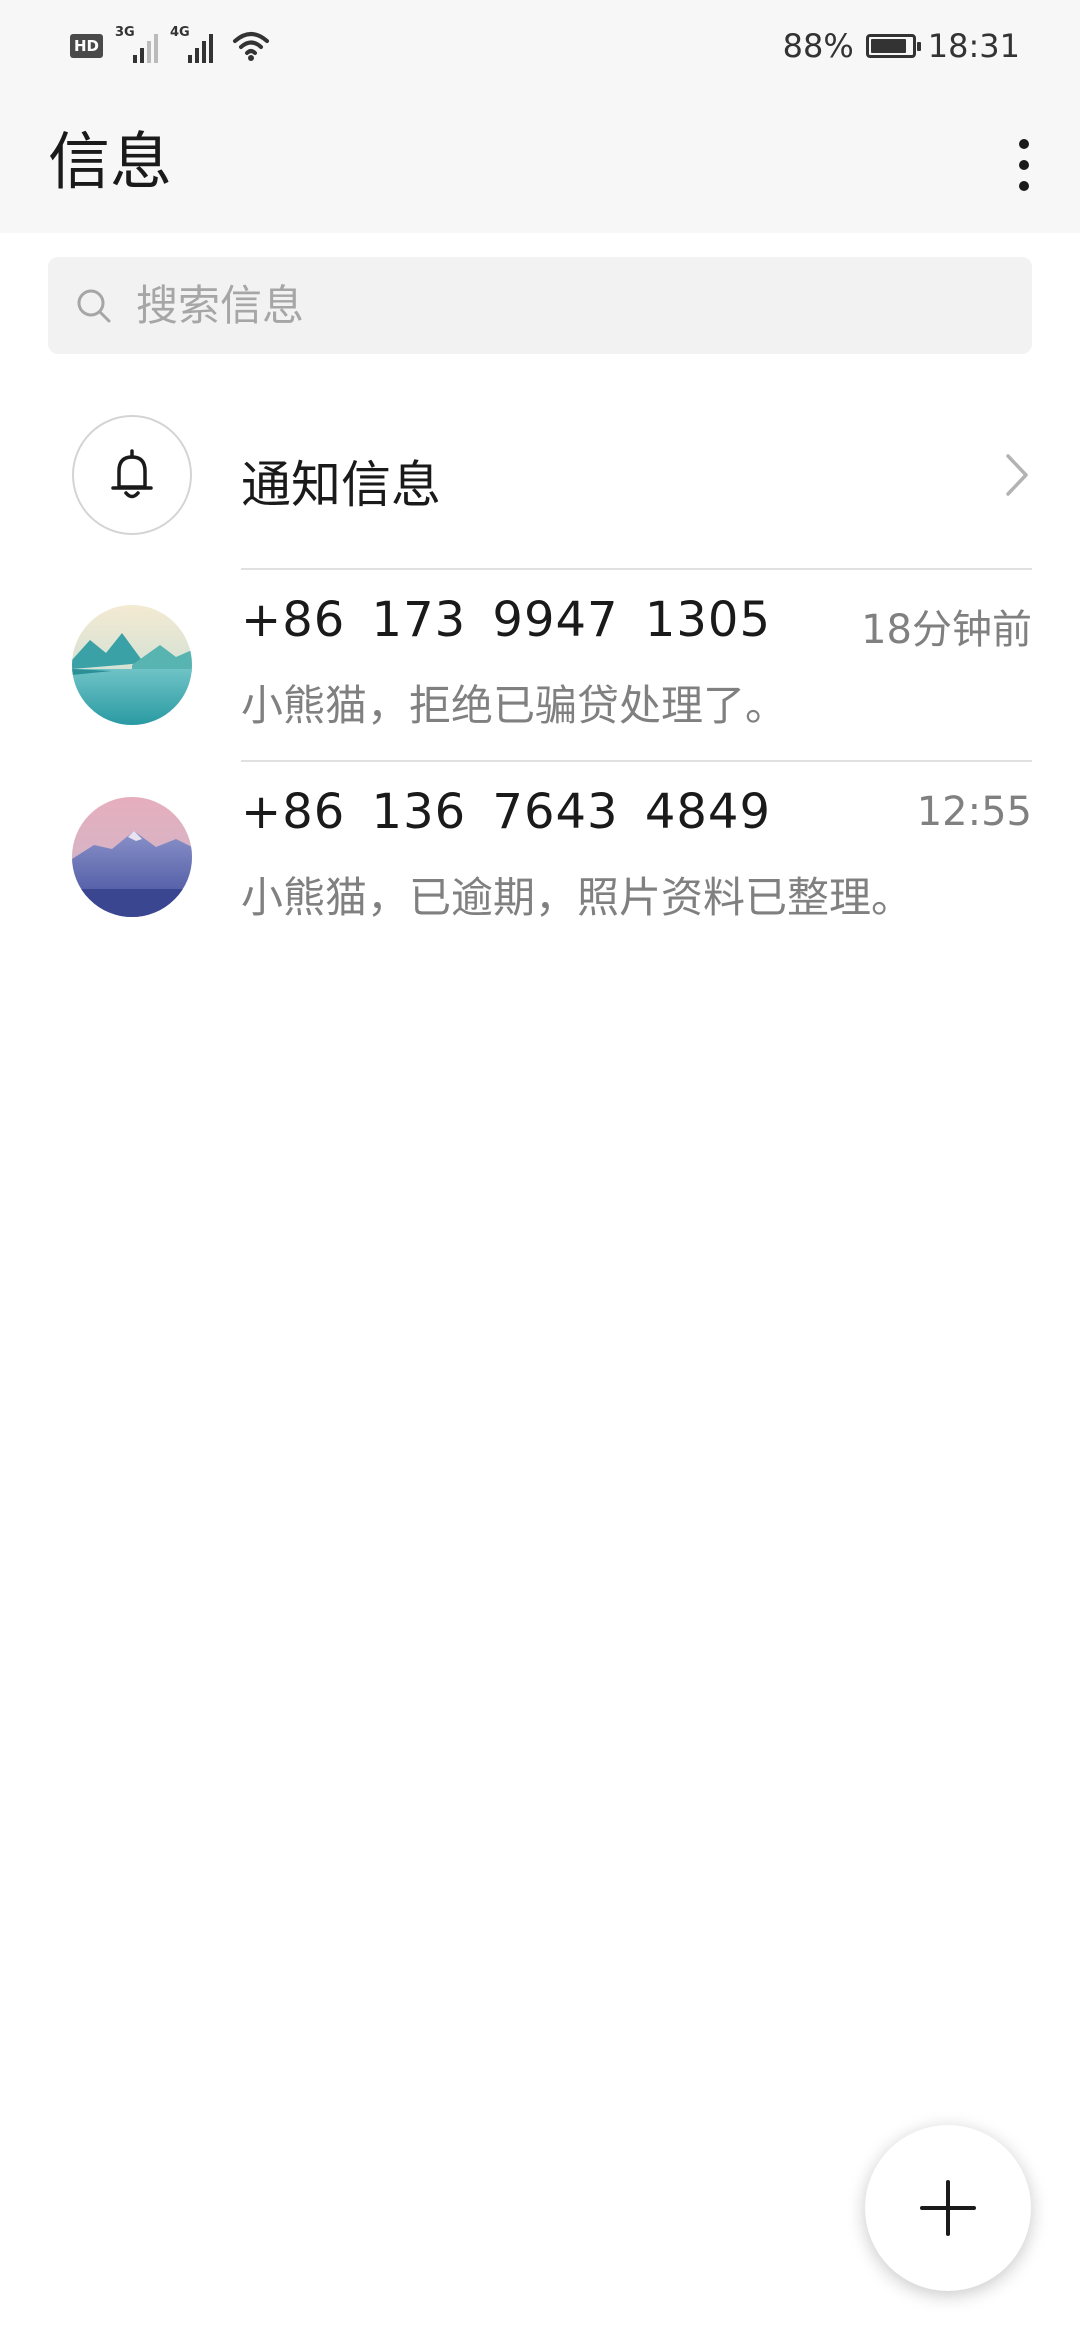 This screenshot has height=2340, width=1080. I want to click on status-bar-right: 88% 18:31, so click(901, 46).